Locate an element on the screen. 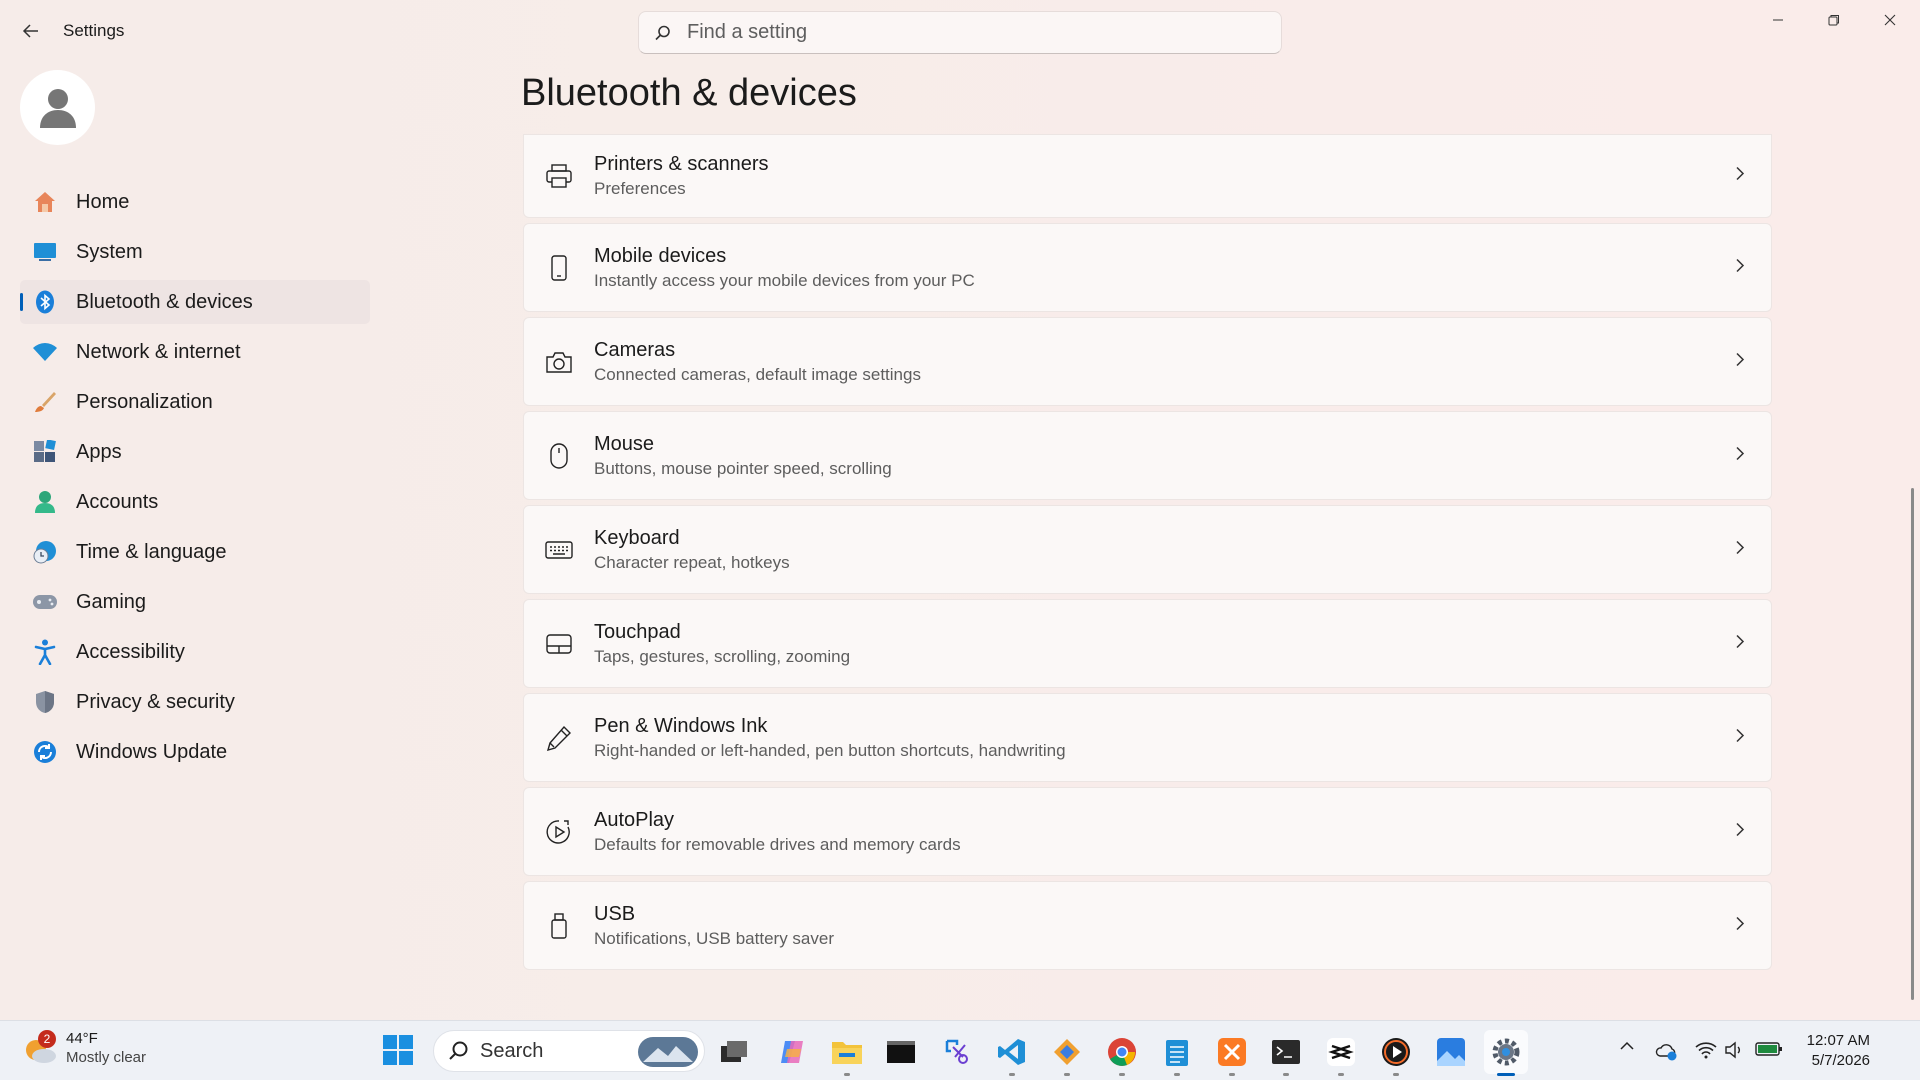 This screenshot has height=1080, width=1920. battery-charging-icon is located at coordinates (1768, 1049).